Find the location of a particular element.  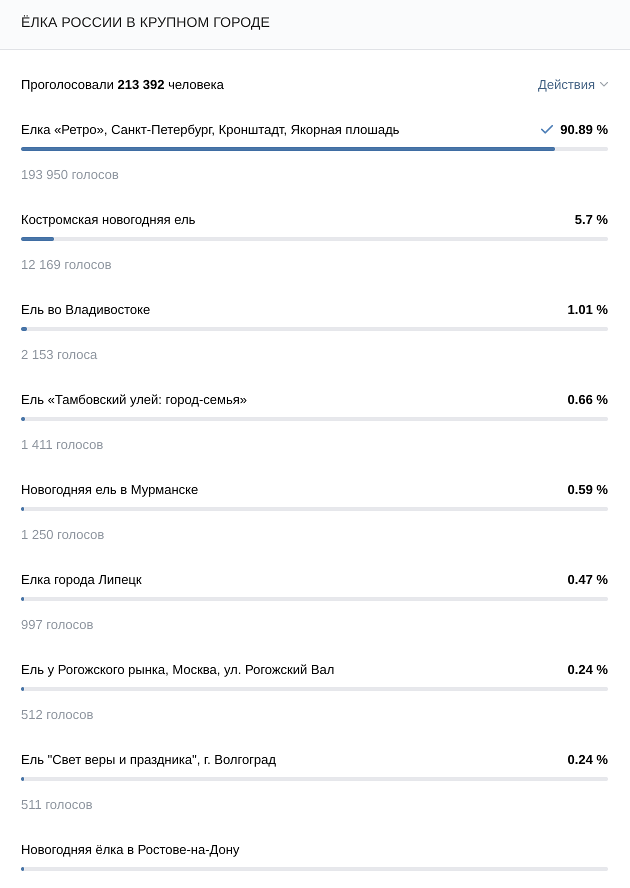

vote-count: 997 голосов is located at coordinates (57, 625).